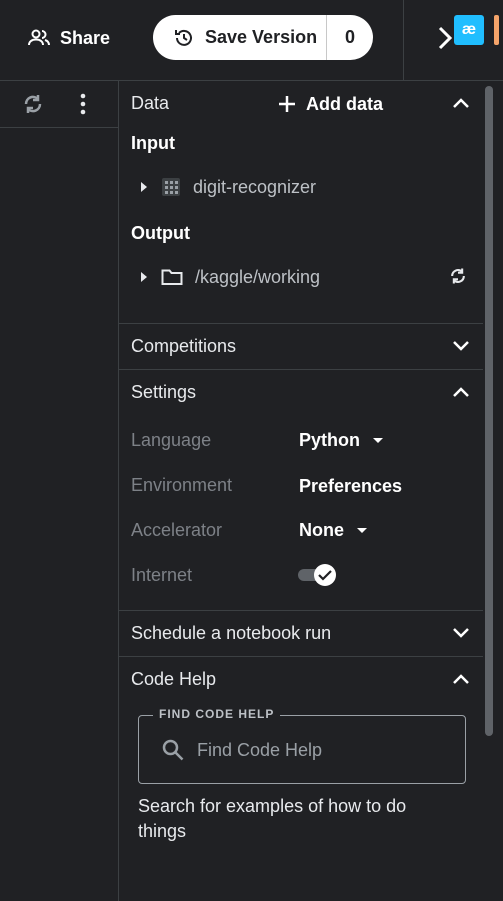 Image resolution: width=503 pixels, height=901 pixels. Describe the element at coordinates (177, 530) in the screenshot. I see `accelerator-label: Accelerator` at that location.